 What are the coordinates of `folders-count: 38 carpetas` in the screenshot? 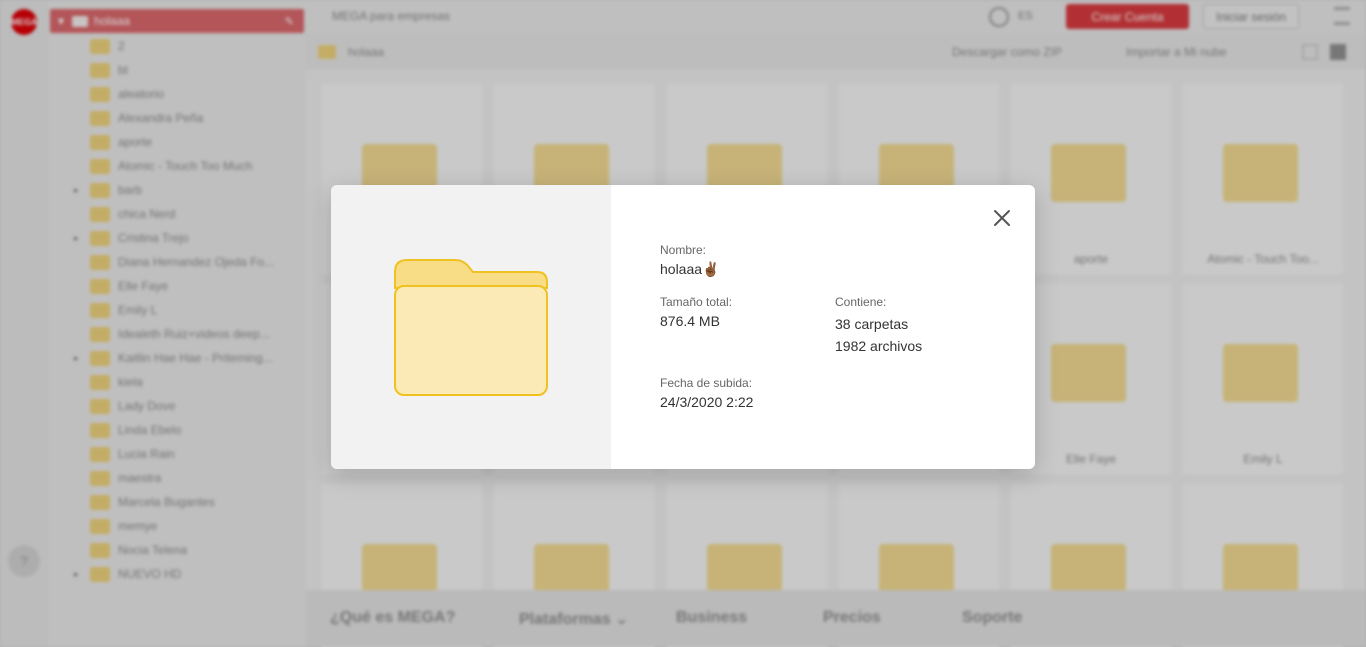 It's located at (872, 324).